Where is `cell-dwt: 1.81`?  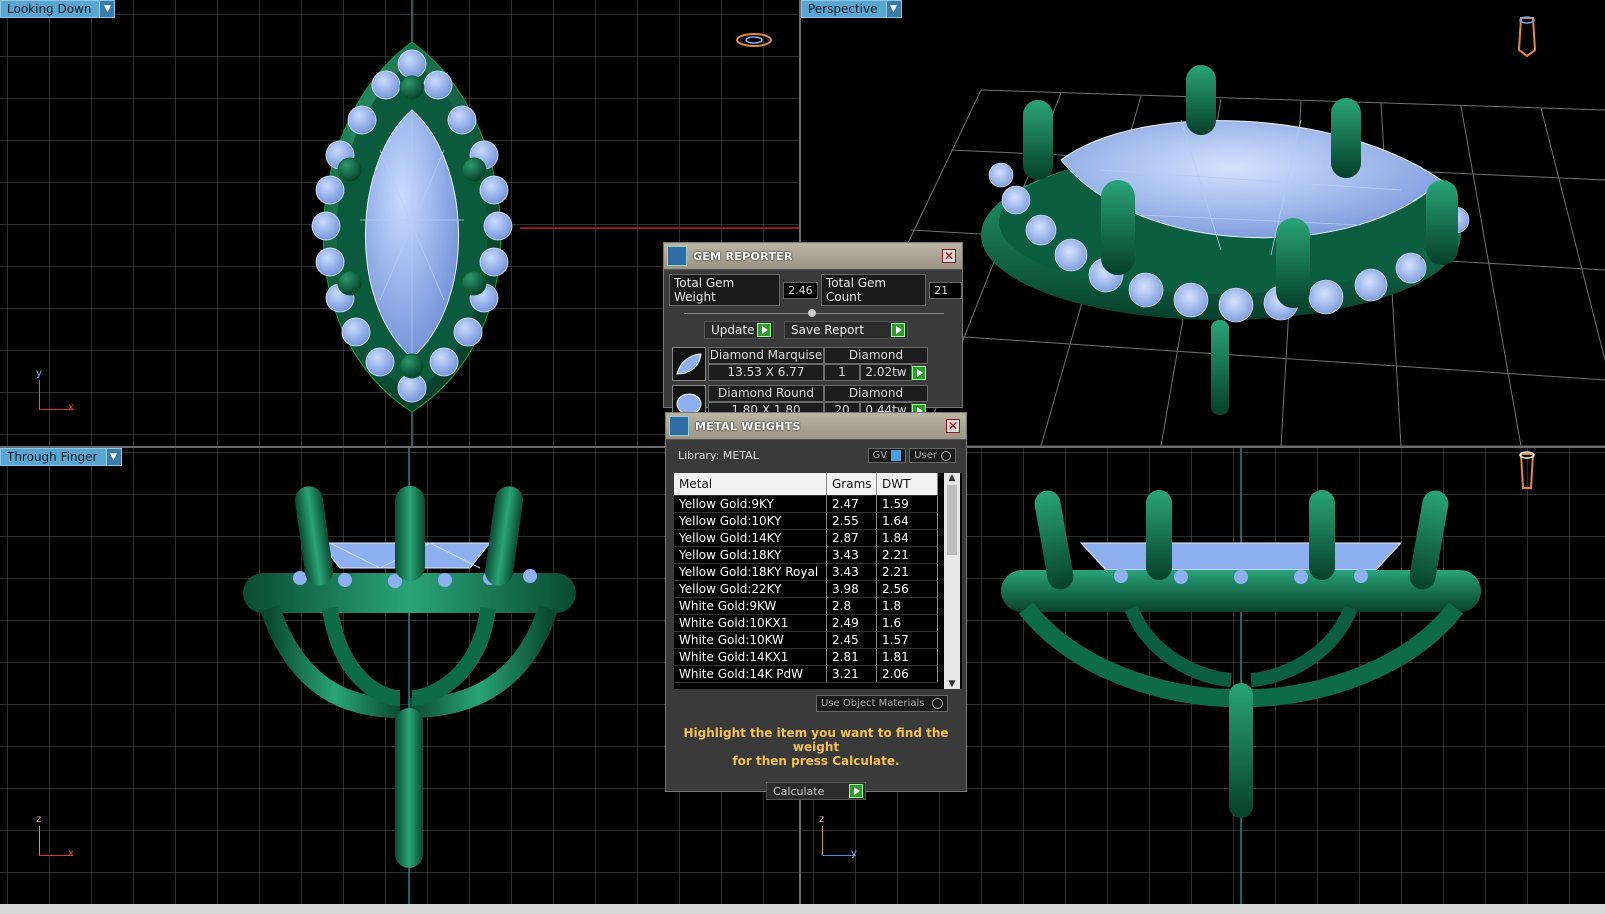
cell-dwt: 1.81 is located at coordinates (907, 657).